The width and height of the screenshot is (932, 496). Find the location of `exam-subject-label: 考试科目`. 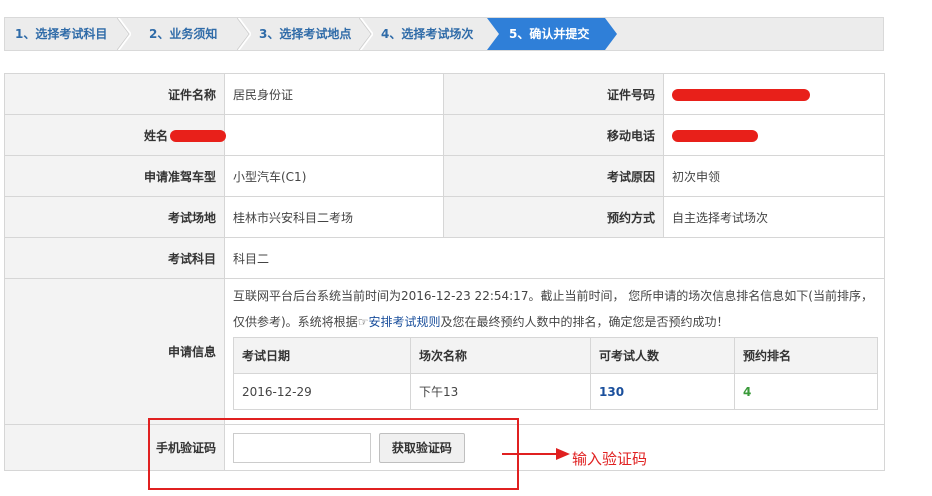

exam-subject-label: 考试科目 is located at coordinates (114, 258).